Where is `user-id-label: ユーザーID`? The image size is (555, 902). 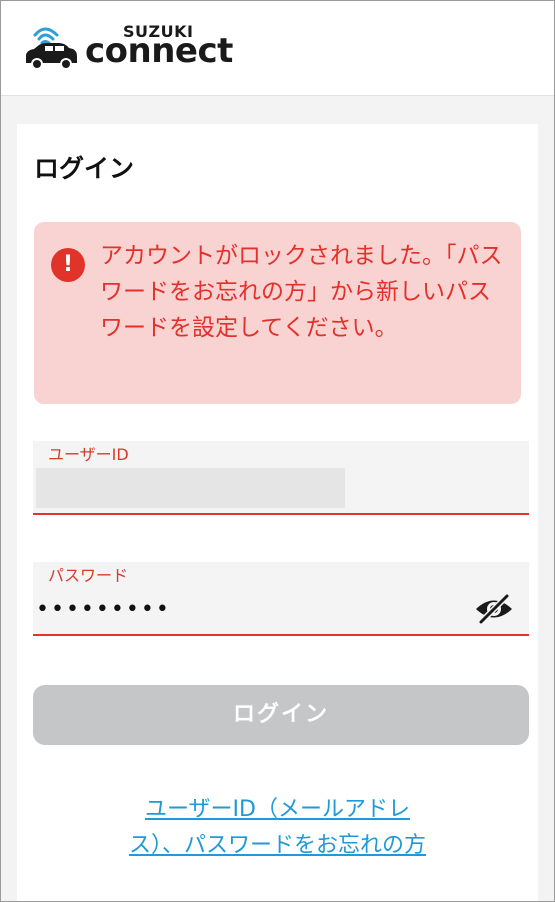
user-id-label: ユーザーID is located at coordinates (88, 454).